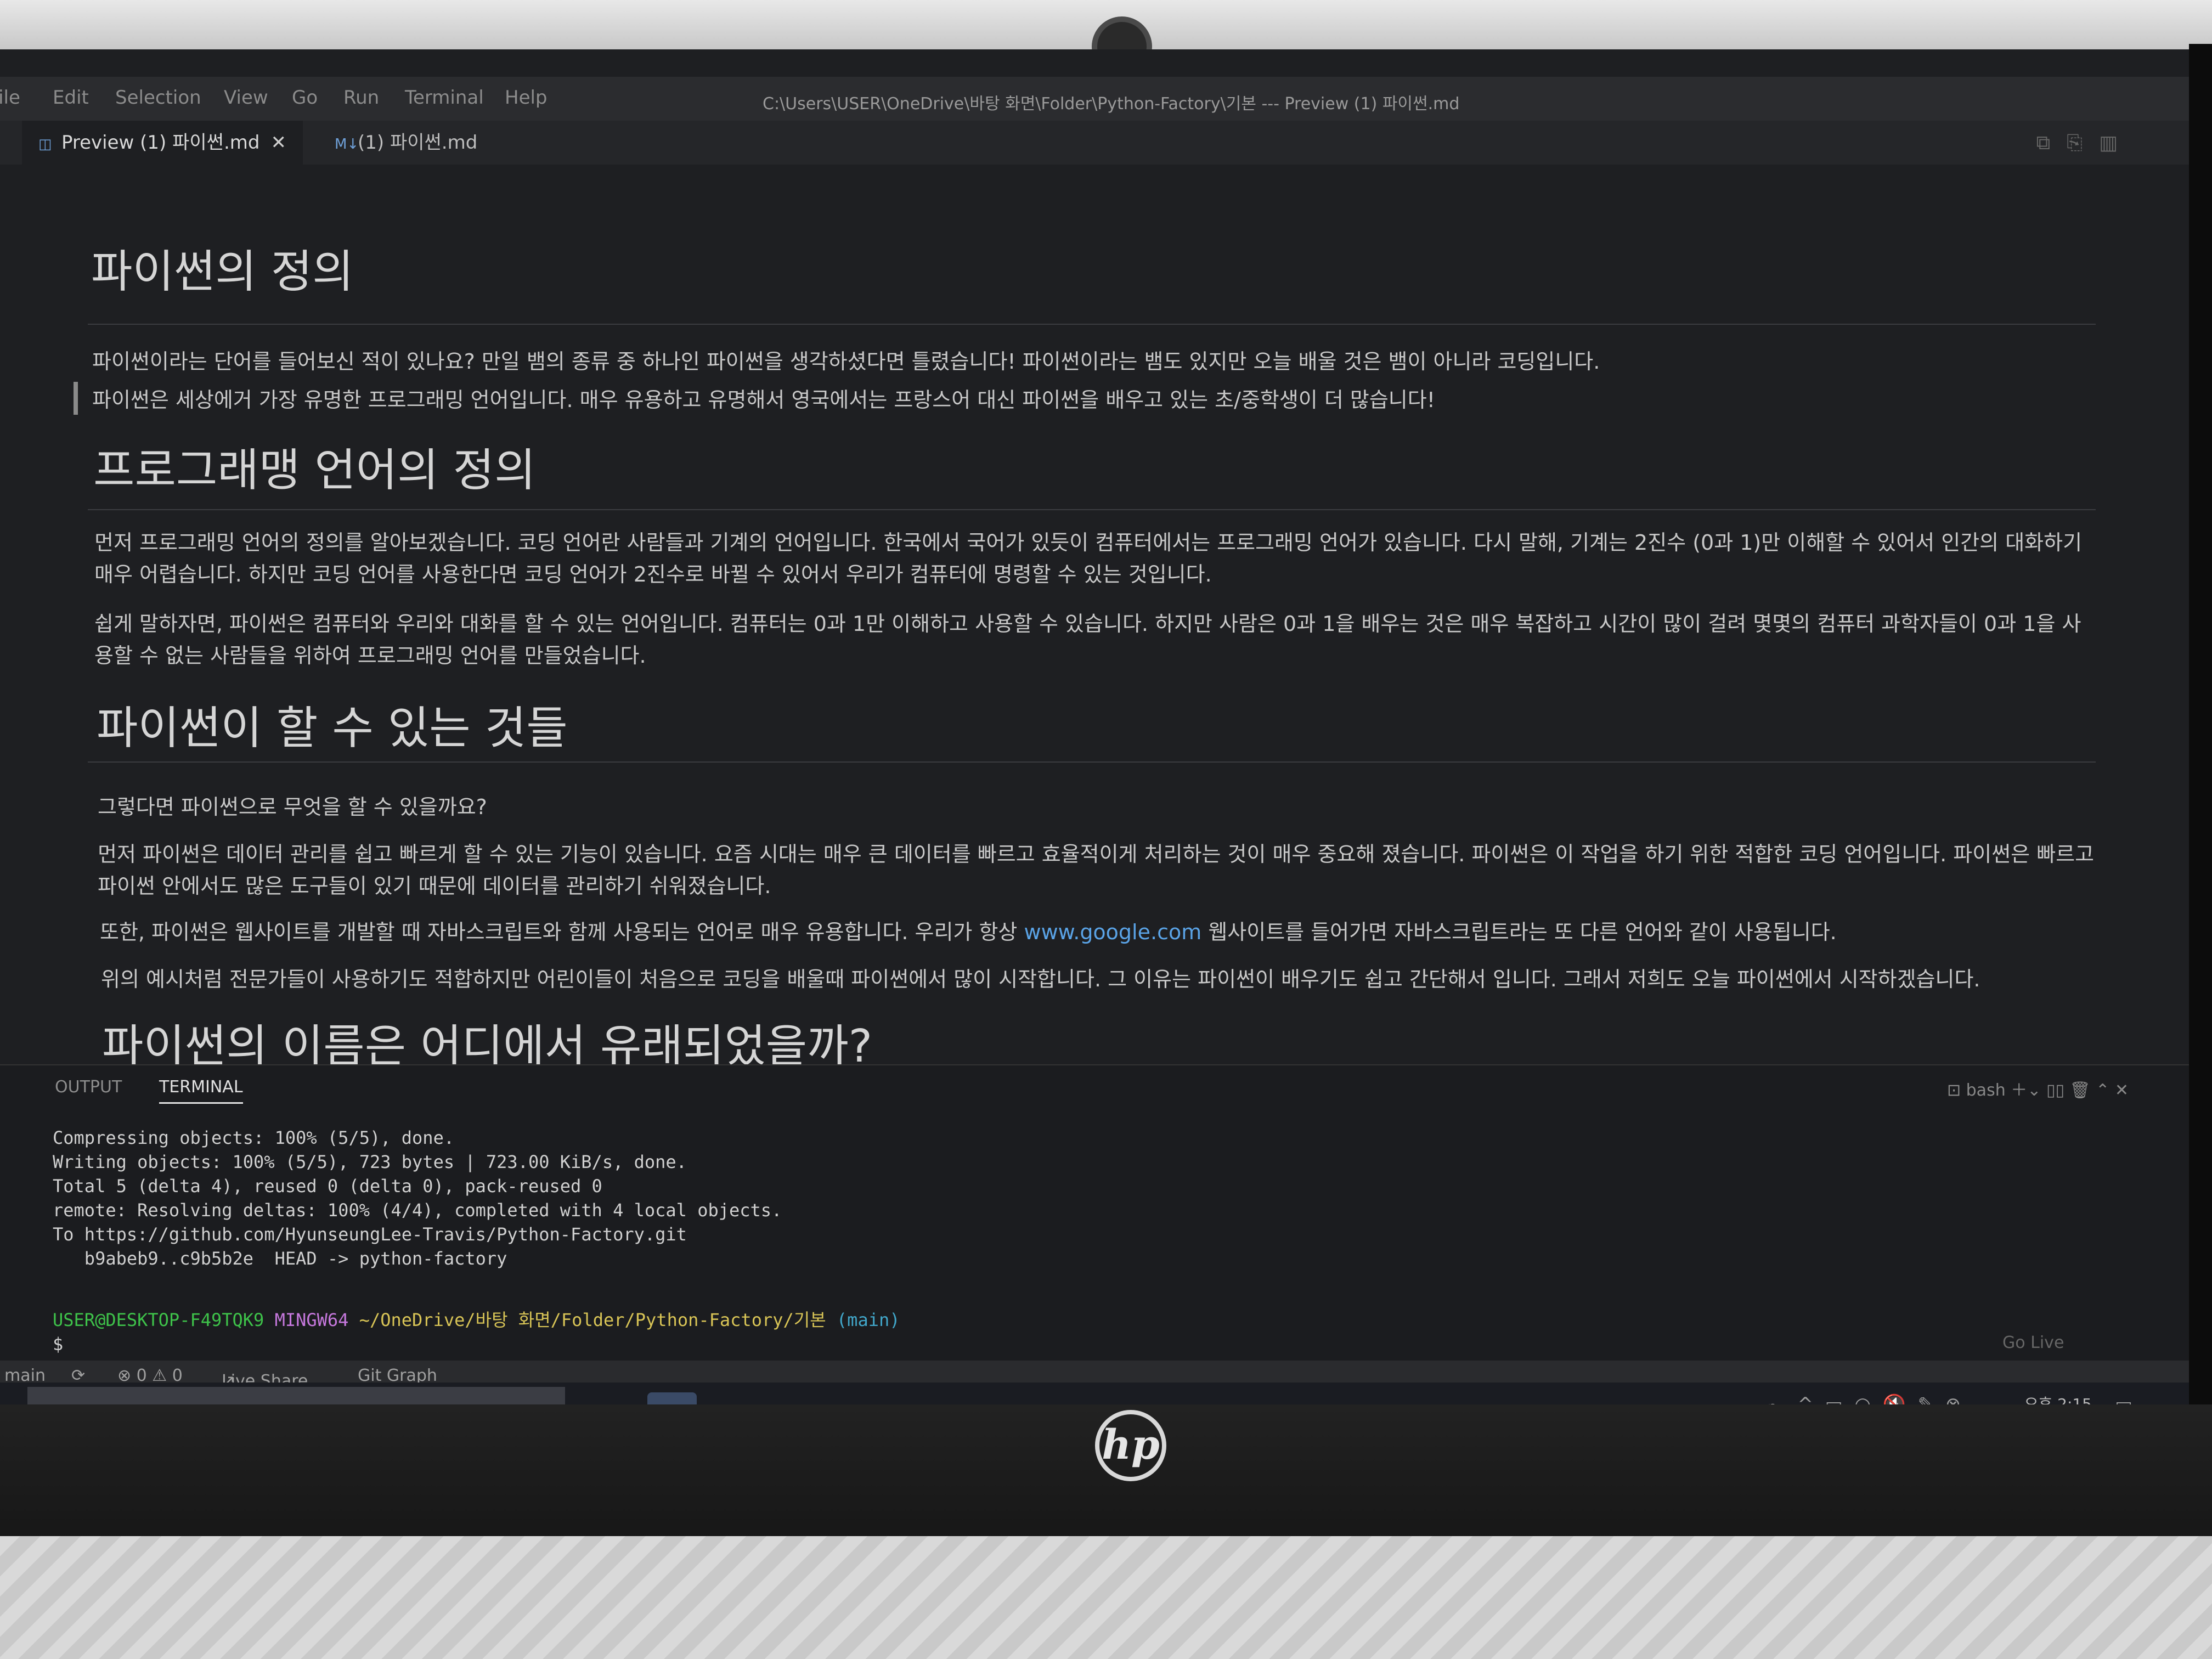 The height and width of the screenshot is (1659, 2212). Describe the element at coordinates (1094, 143) in the screenshot. I see `editor-tab-bar: ◫ Preview (1) 파이썬.md ✕ M↓(1) 파이썬.md` at that location.